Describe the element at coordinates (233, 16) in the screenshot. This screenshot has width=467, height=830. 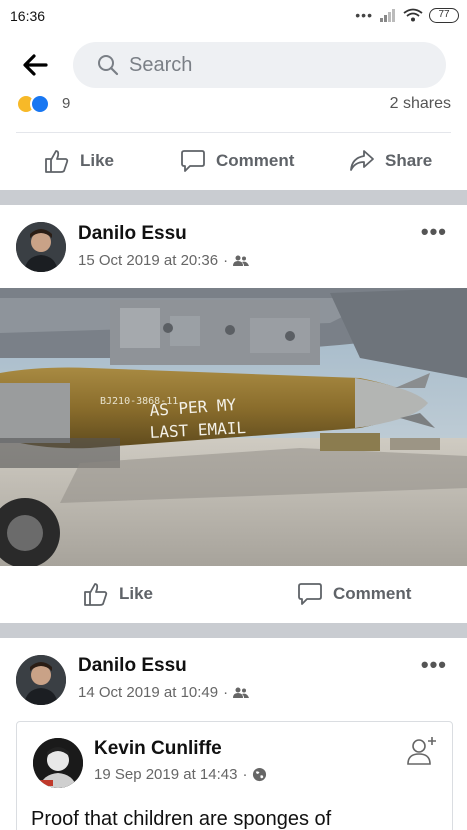
I see `status-bar: 16:36 ••• 77` at that location.